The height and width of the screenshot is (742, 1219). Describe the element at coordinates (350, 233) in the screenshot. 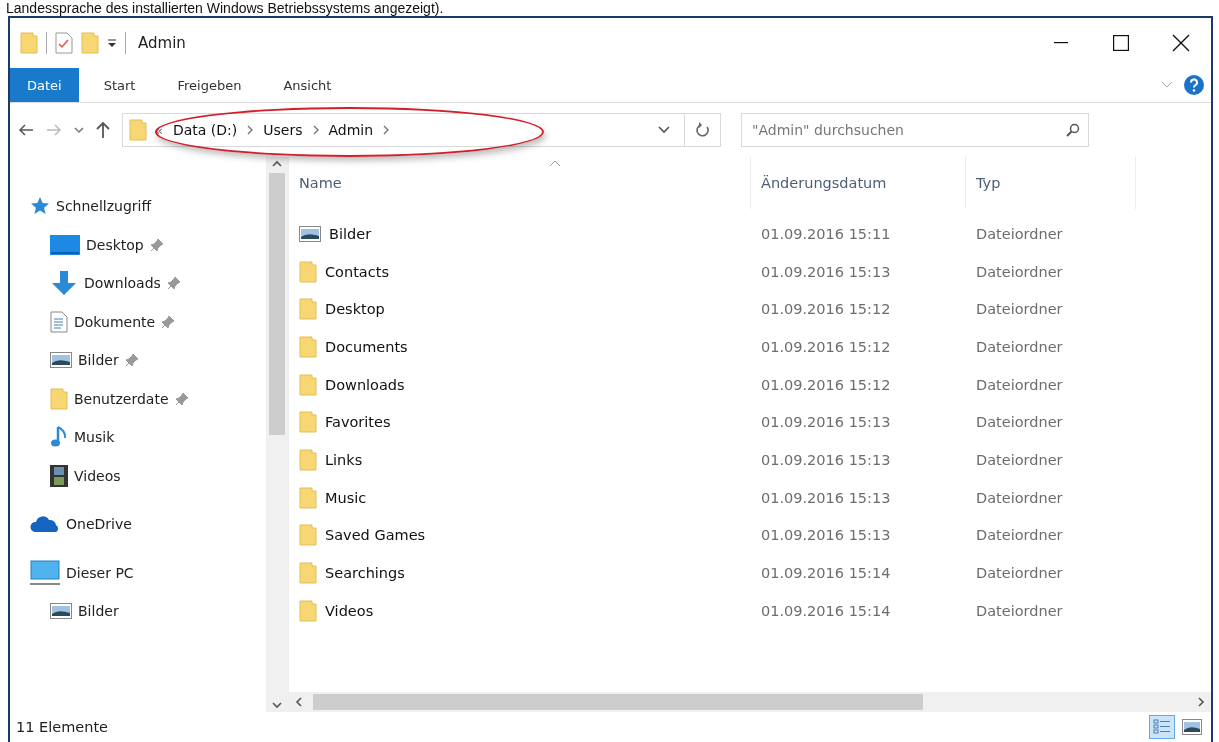

I see `file-name: Bilder` at that location.